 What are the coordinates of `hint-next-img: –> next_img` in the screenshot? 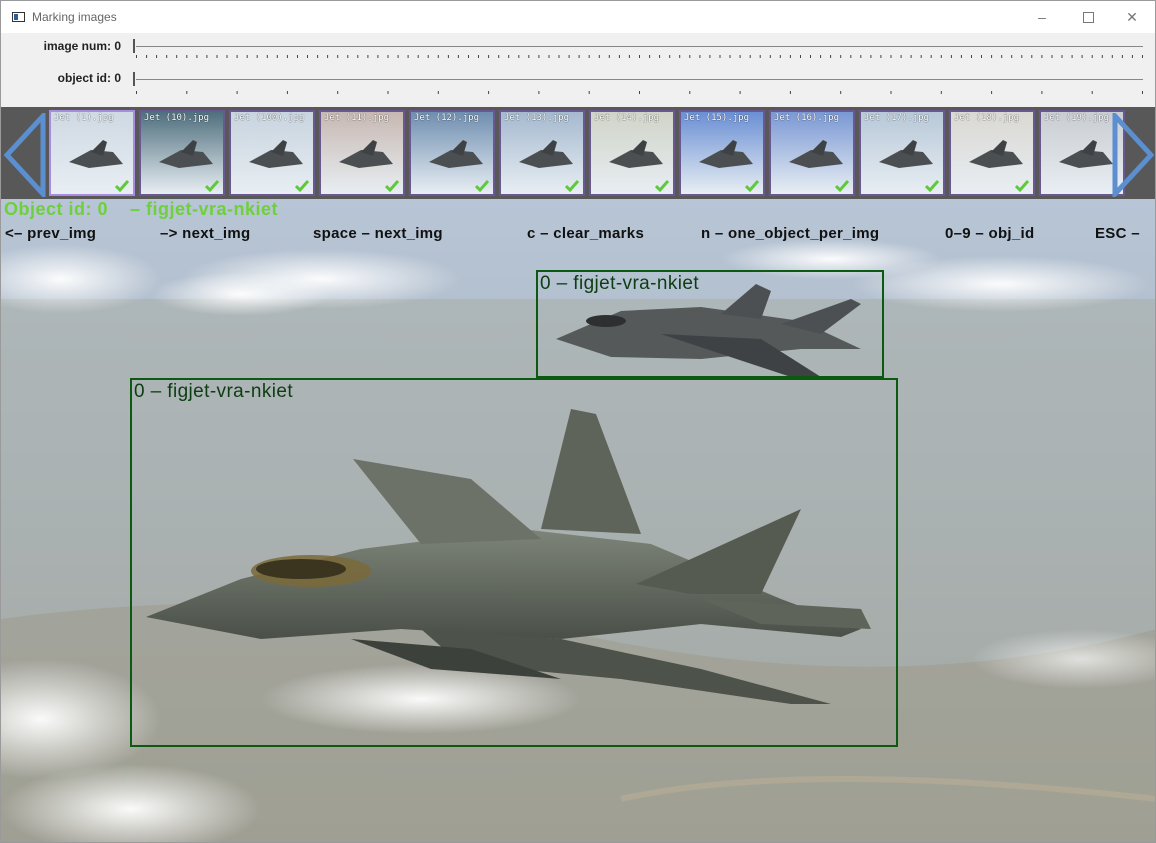 It's located at (205, 233).